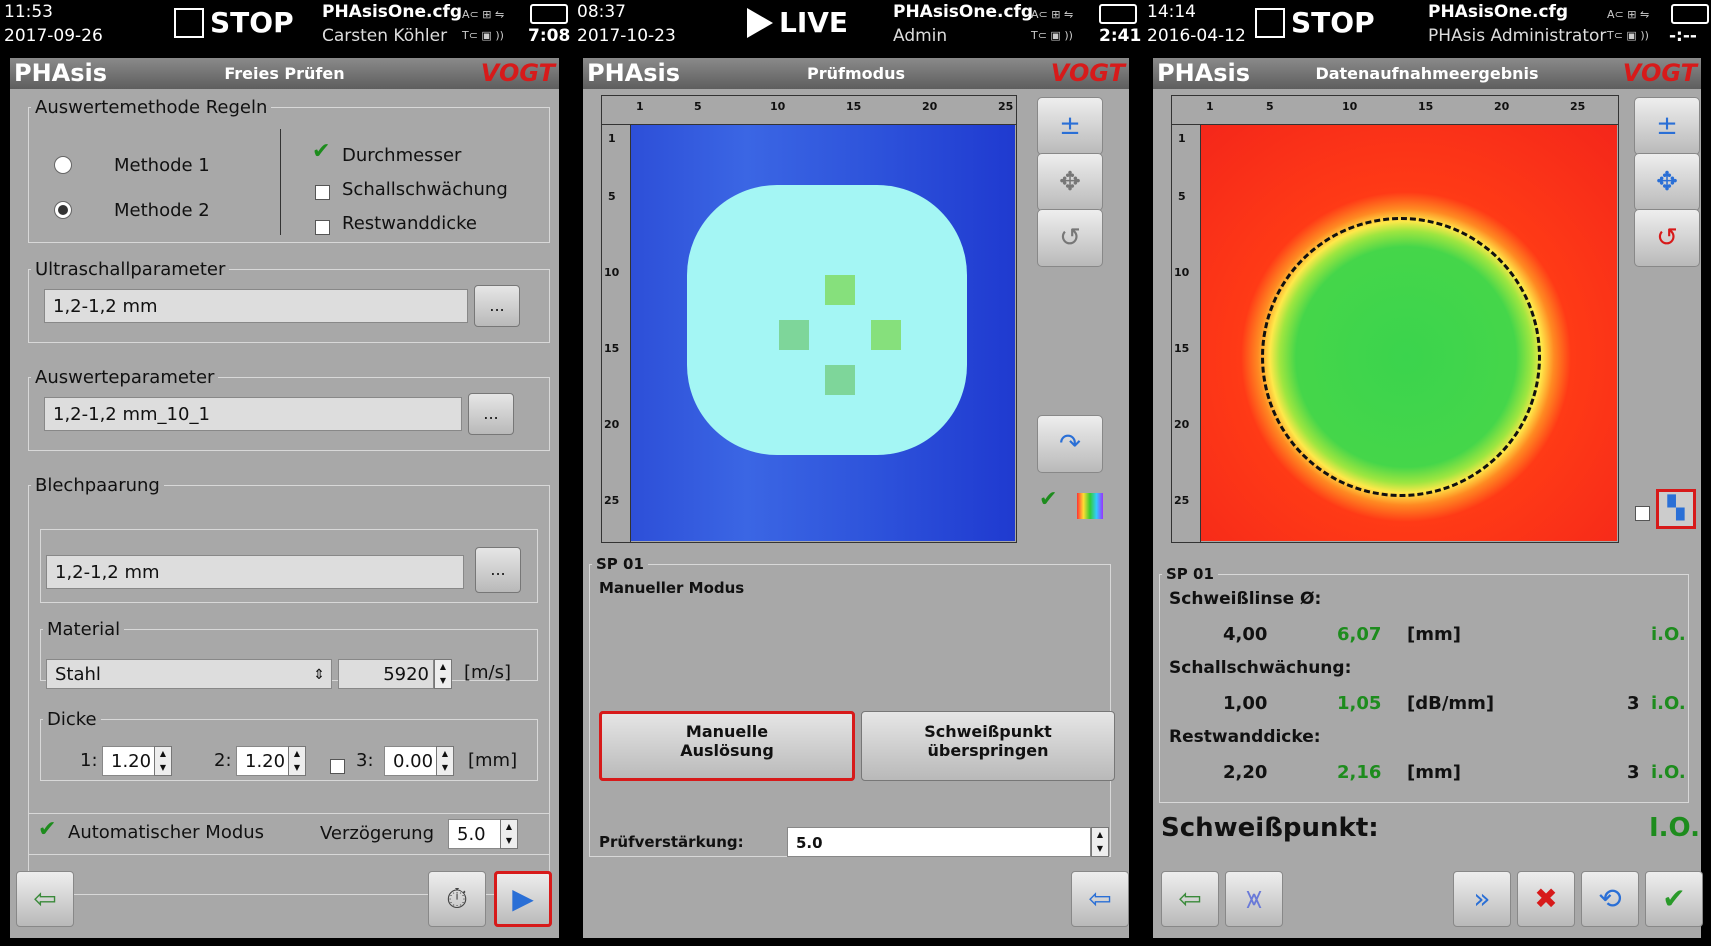 The image size is (1711, 946). I want to click on mode-indicator: LIVE, so click(797, 22).